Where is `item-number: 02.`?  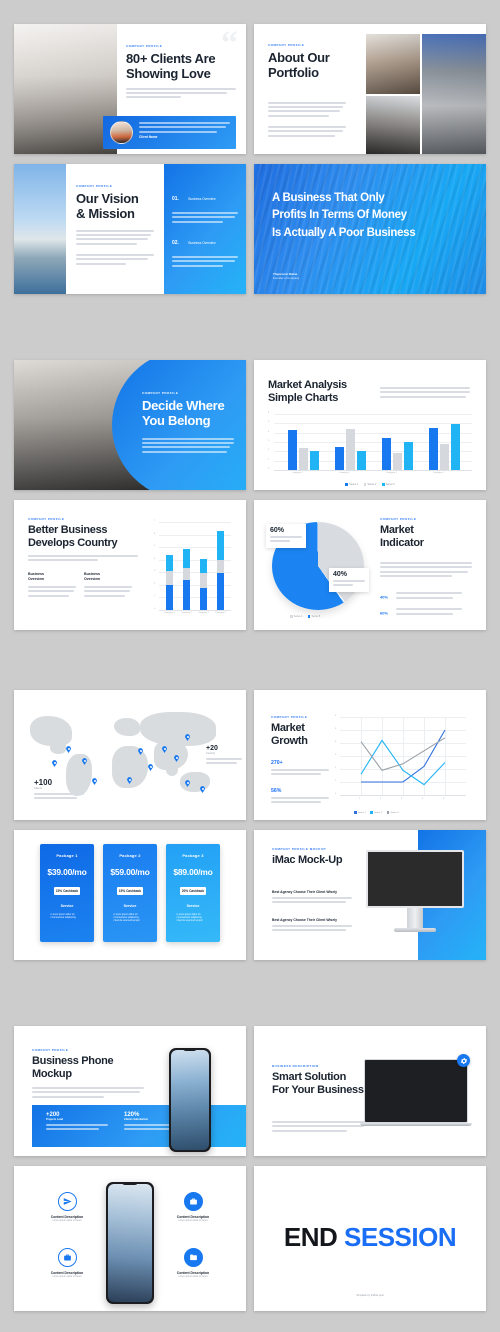
item-number: 02. is located at coordinates (175, 242).